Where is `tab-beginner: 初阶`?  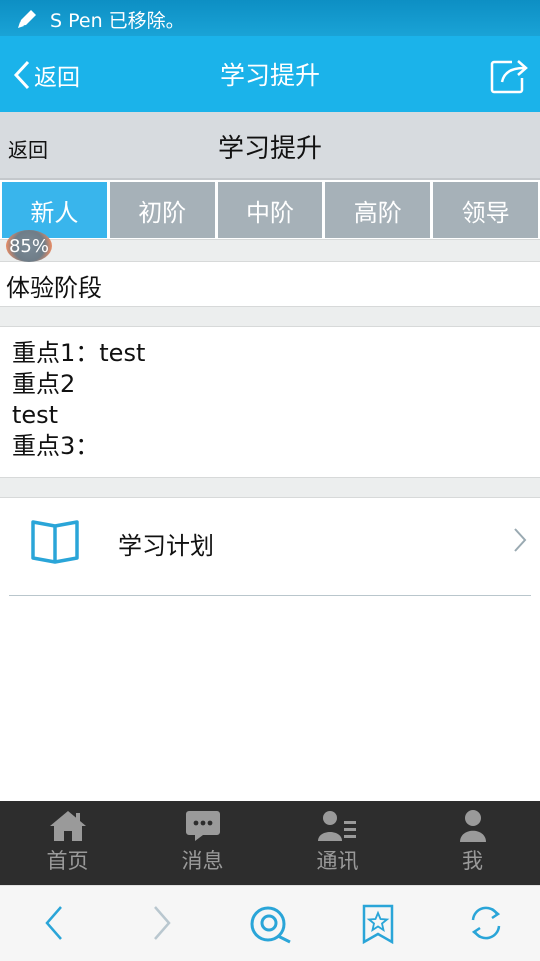
tab-beginner: 初阶 is located at coordinates (162, 210).